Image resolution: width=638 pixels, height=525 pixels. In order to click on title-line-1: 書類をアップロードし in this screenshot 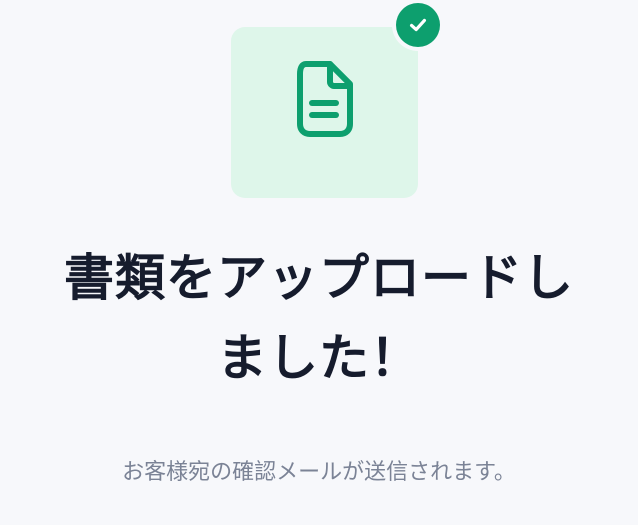, I will do `click(319, 278)`.